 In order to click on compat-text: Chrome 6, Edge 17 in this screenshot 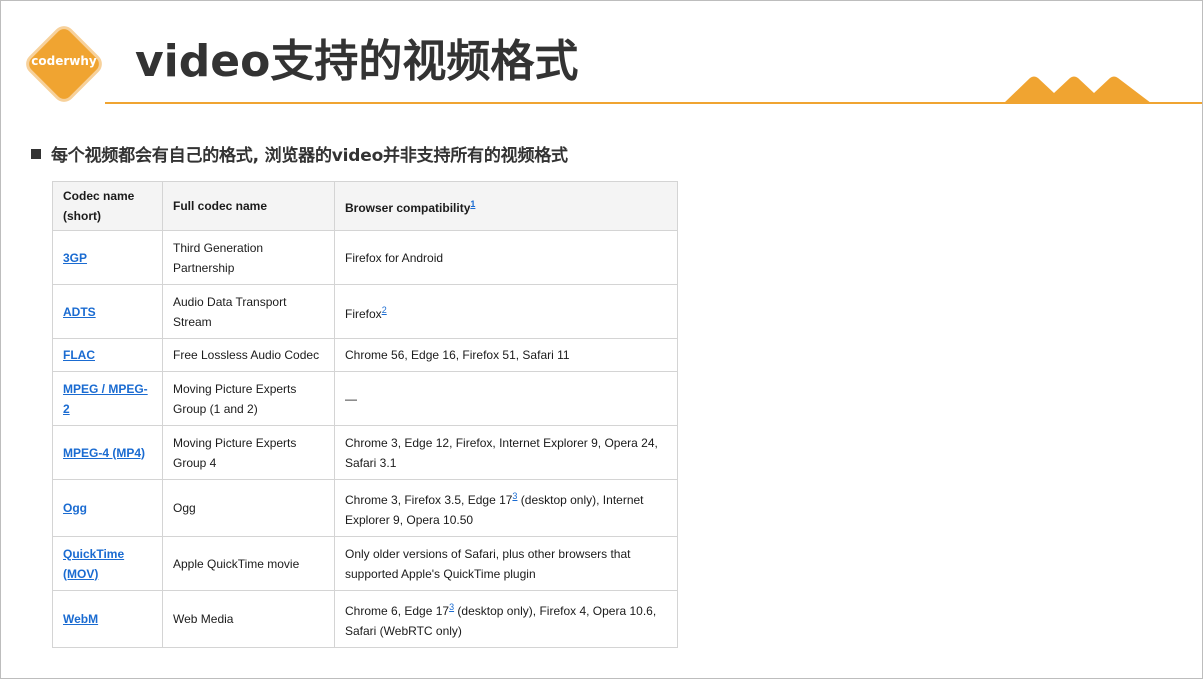, I will do `click(397, 611)`.